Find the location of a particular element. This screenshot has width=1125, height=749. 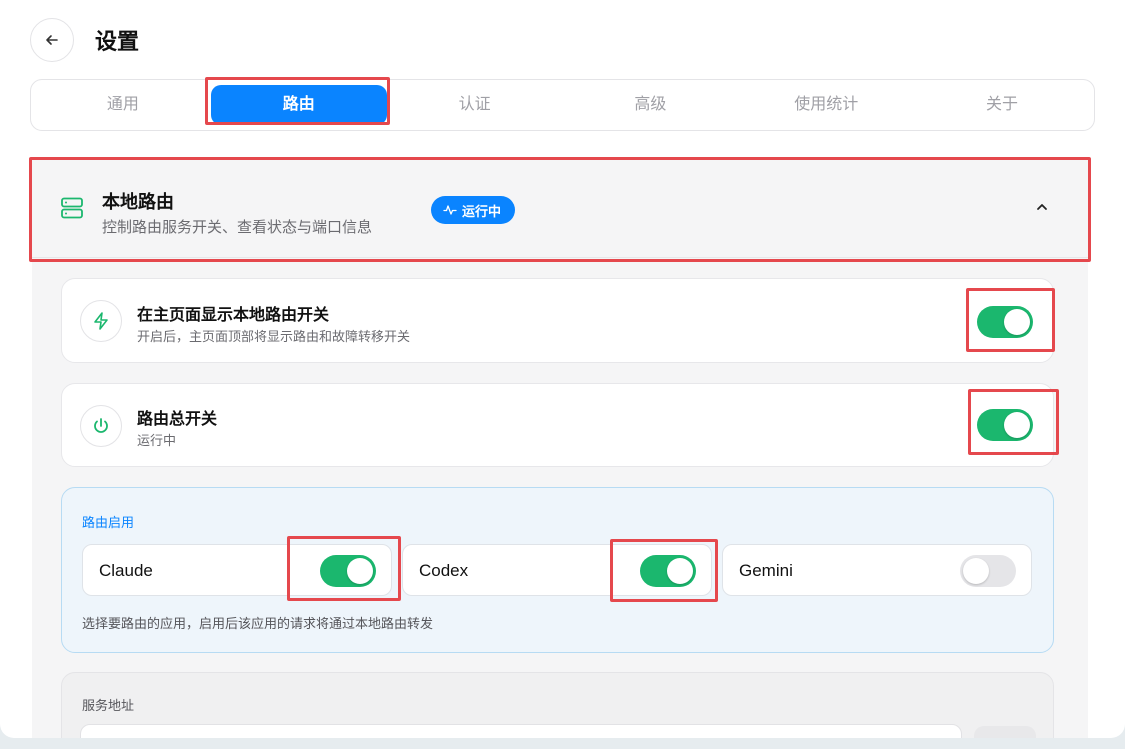

service-address-input is located at coordinates (521, 731).